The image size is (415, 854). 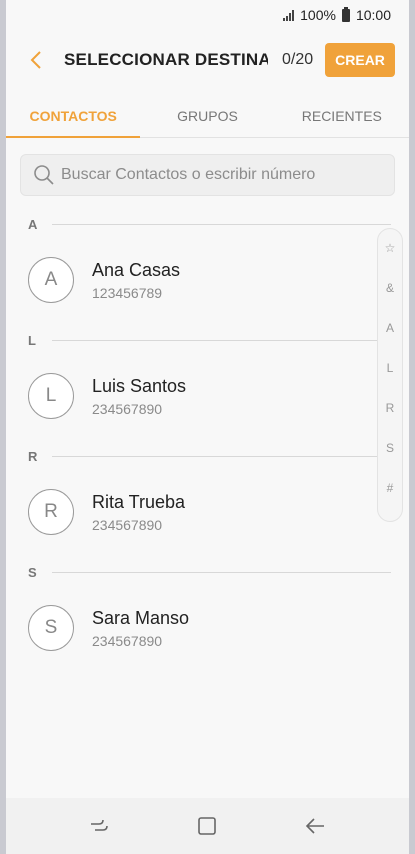 I want to click on tab-bar: CONTACTOS GRUPOS RECIENTES, so click(x=207, y=117).